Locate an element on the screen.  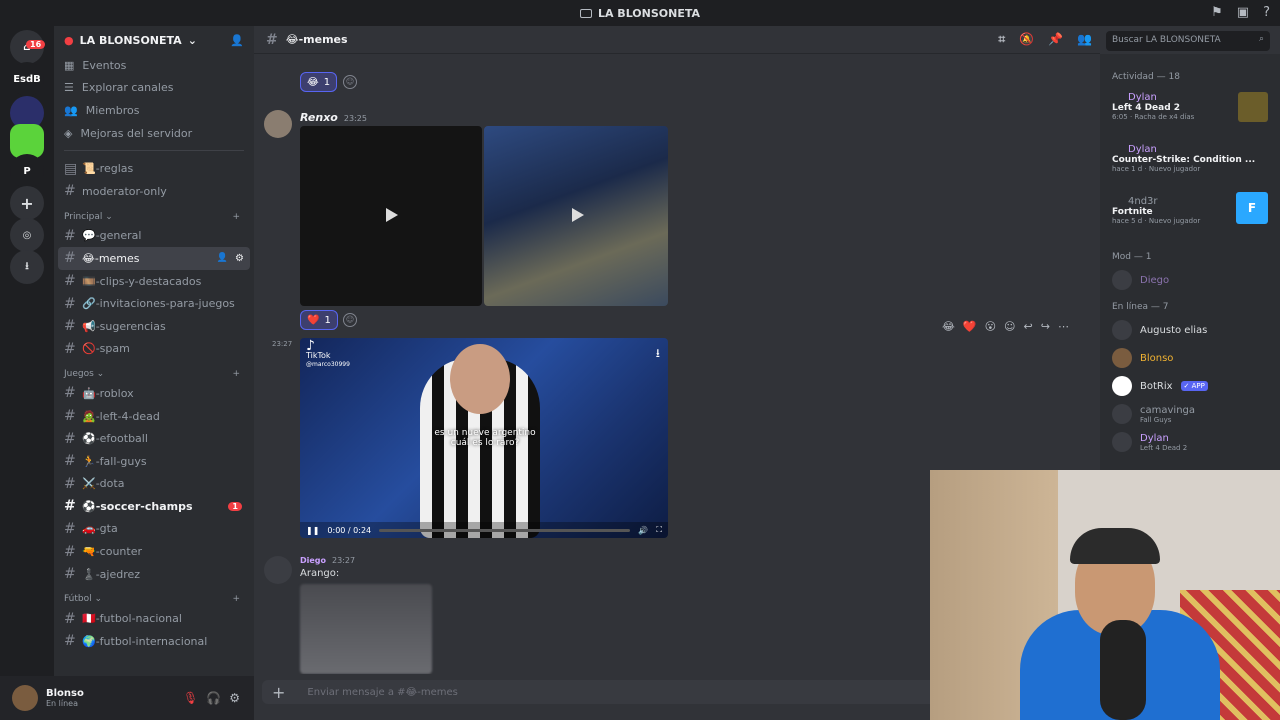
video-controls: ❚❚ 0:00 / 0:24 🔊 ⛶ is located at coordinates (484, 530).